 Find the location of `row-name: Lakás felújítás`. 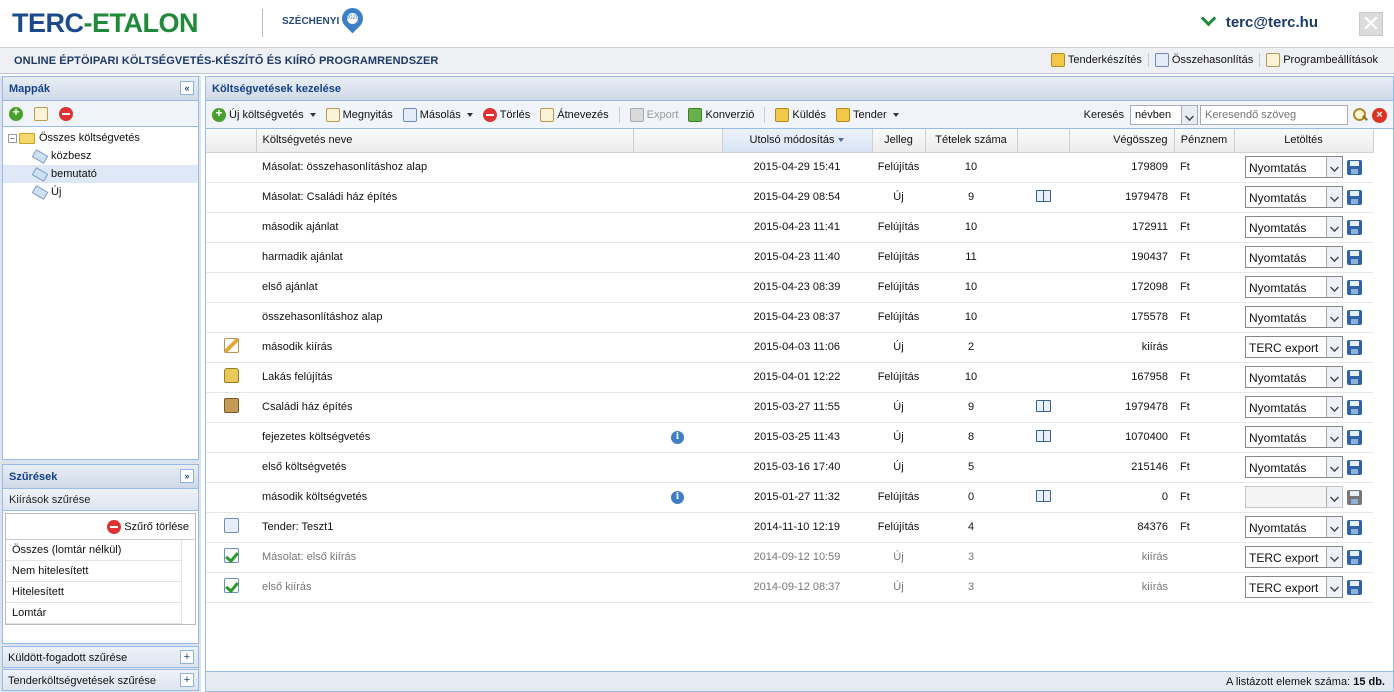

row-name: Lakás felújítás is located at coordinates (444, 377).